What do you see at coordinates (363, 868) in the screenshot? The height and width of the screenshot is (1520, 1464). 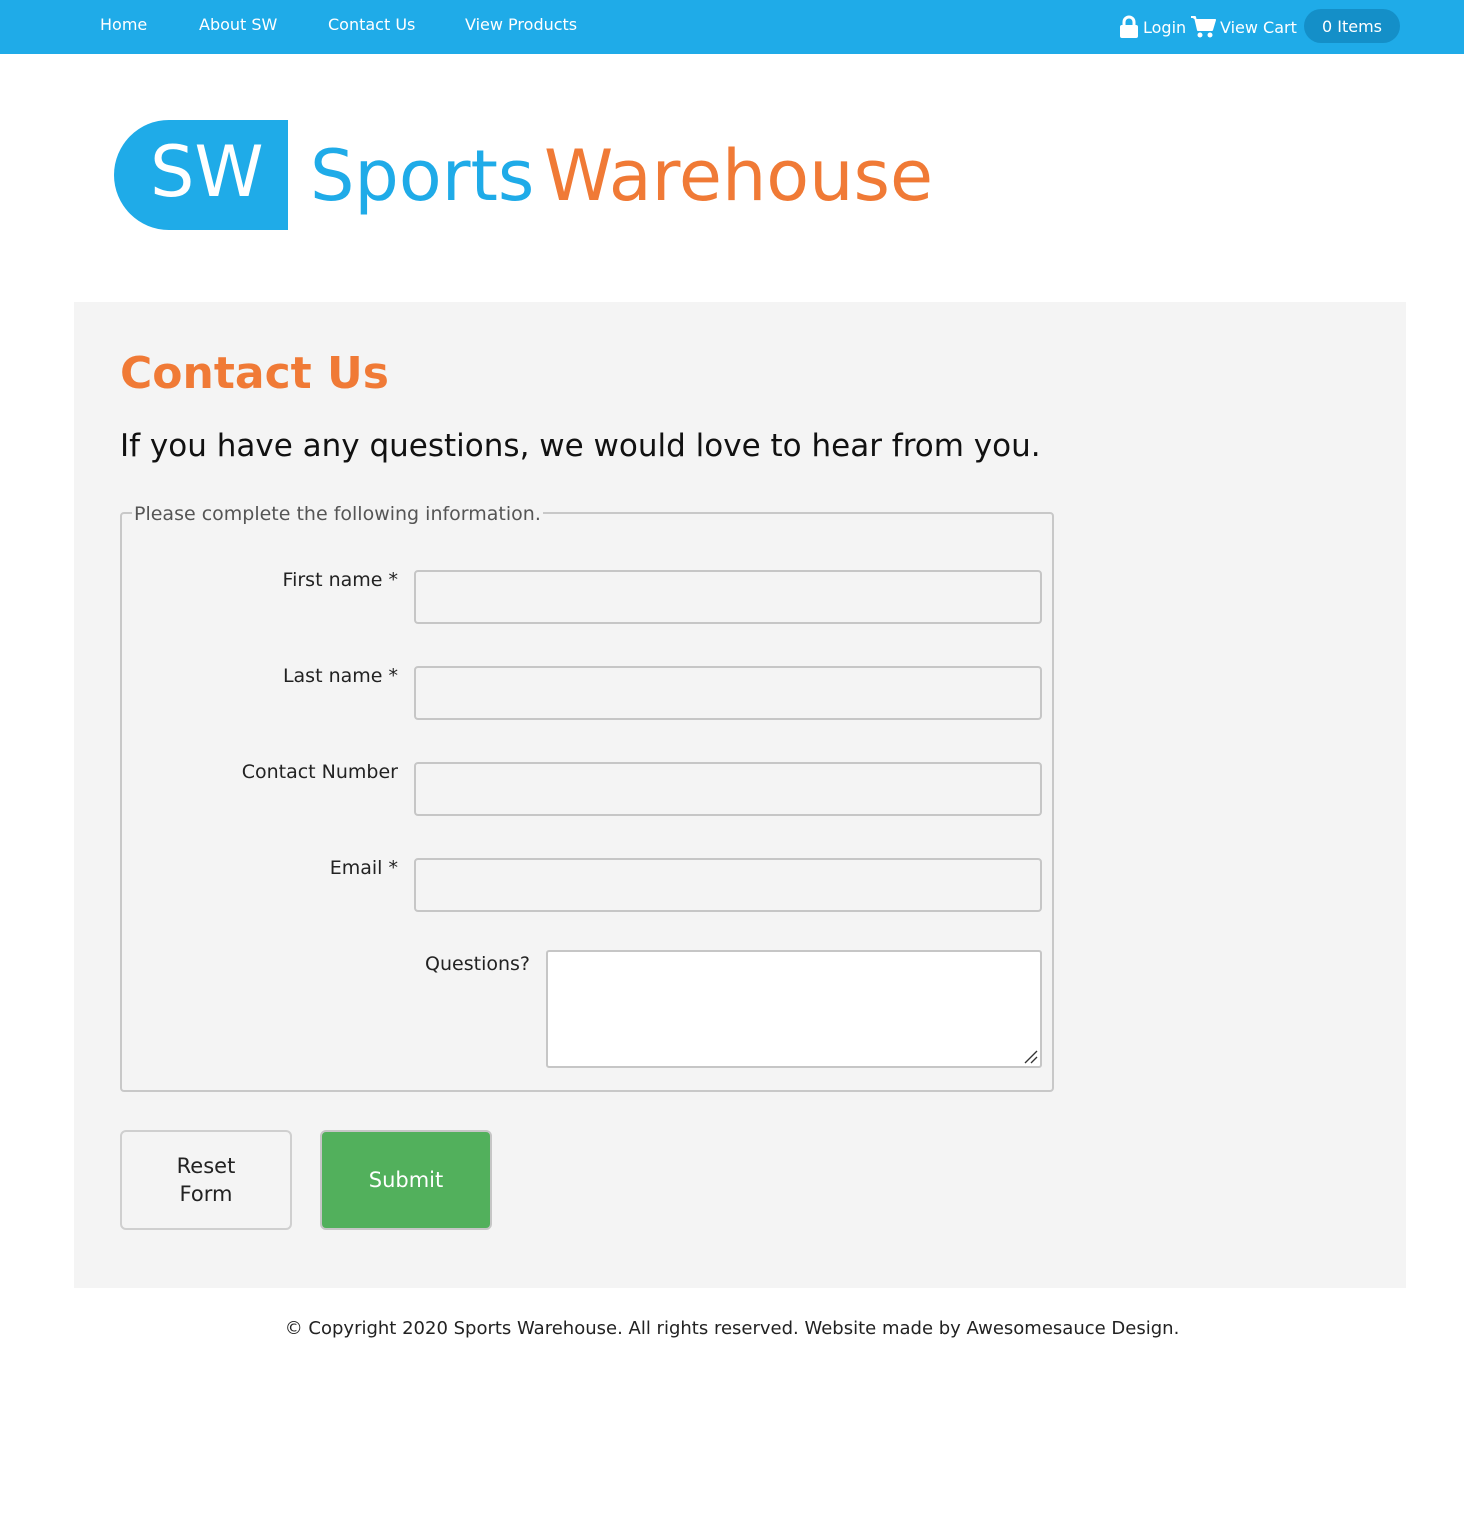 I see `email-label: Email *` at bounding box center [363, 868].